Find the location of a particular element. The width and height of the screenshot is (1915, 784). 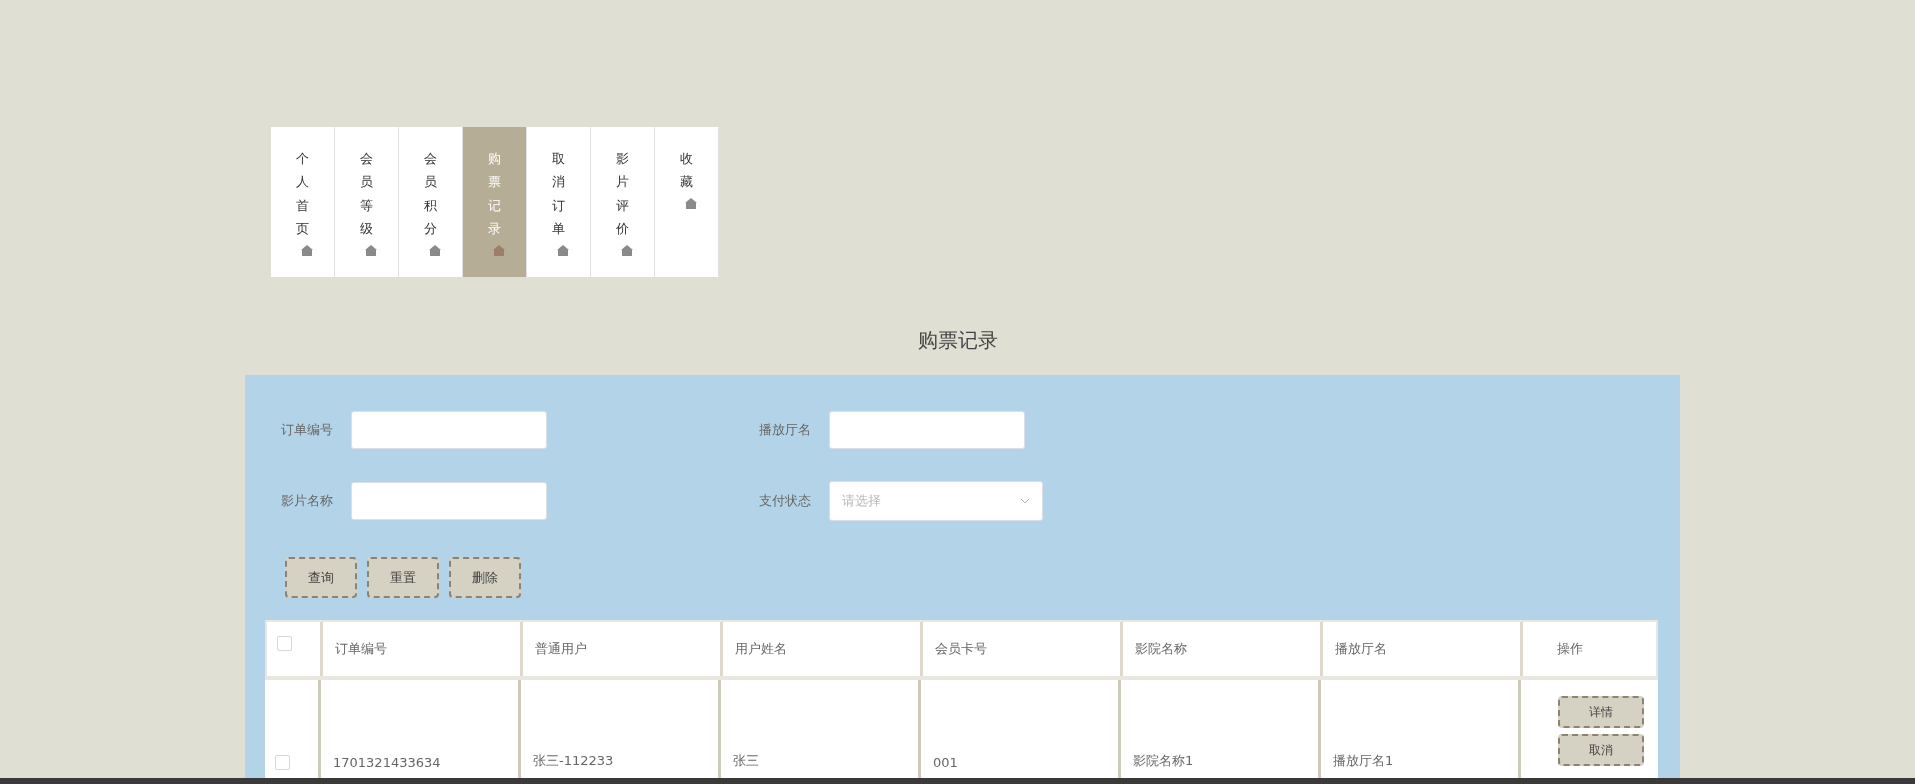

action-button: 重置 is located at coordinates (403, 577).